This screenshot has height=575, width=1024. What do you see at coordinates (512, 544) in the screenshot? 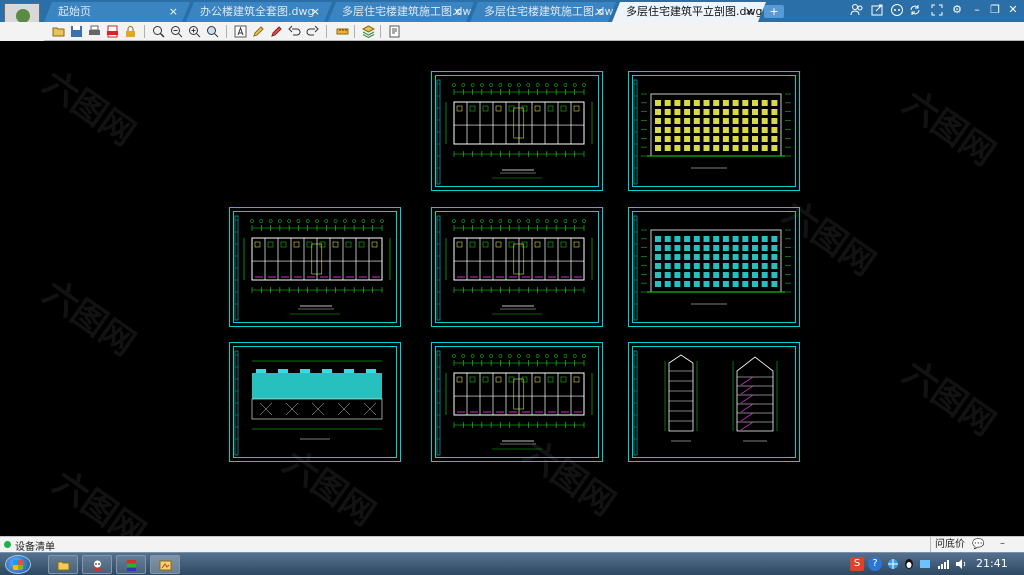
I see `status-bar: 设备清单 问底价 💬 –` at bounding box center [512, 544].